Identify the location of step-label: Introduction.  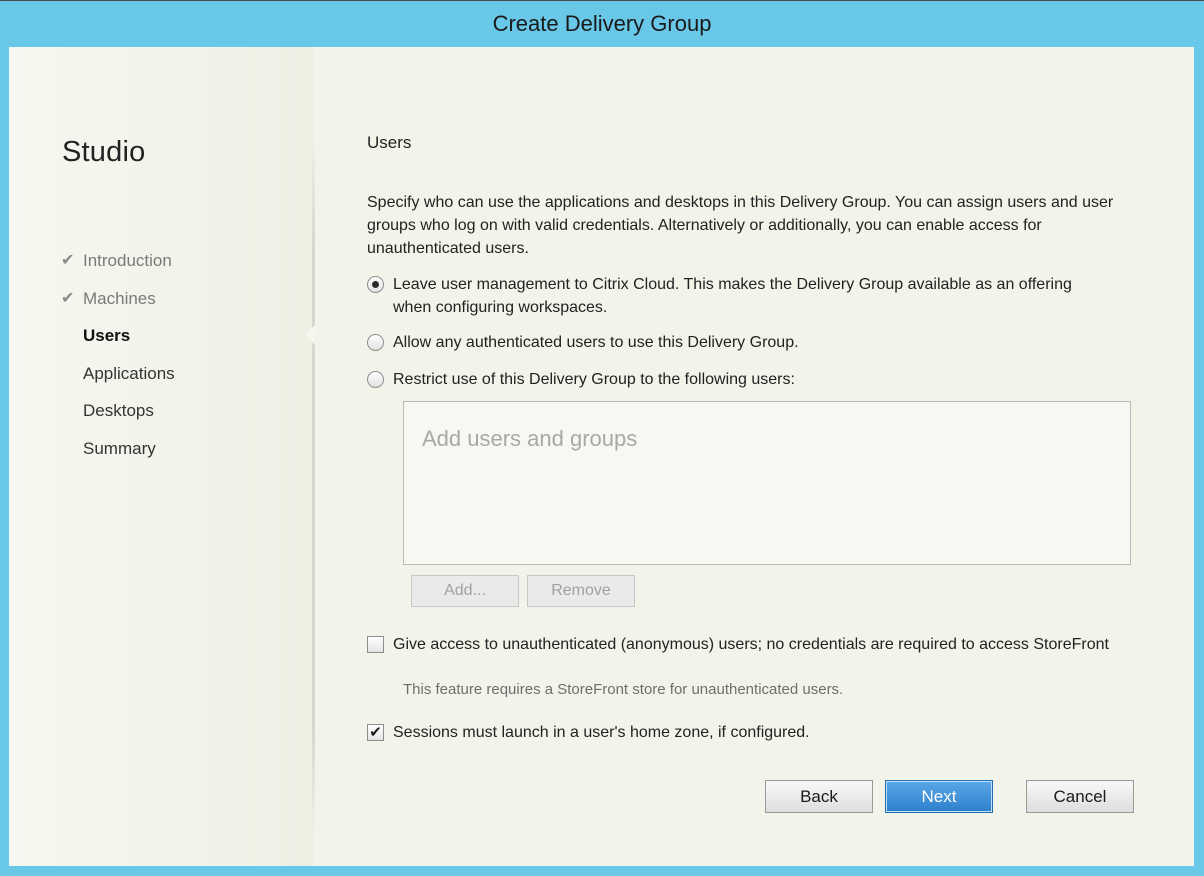
(127, 260).